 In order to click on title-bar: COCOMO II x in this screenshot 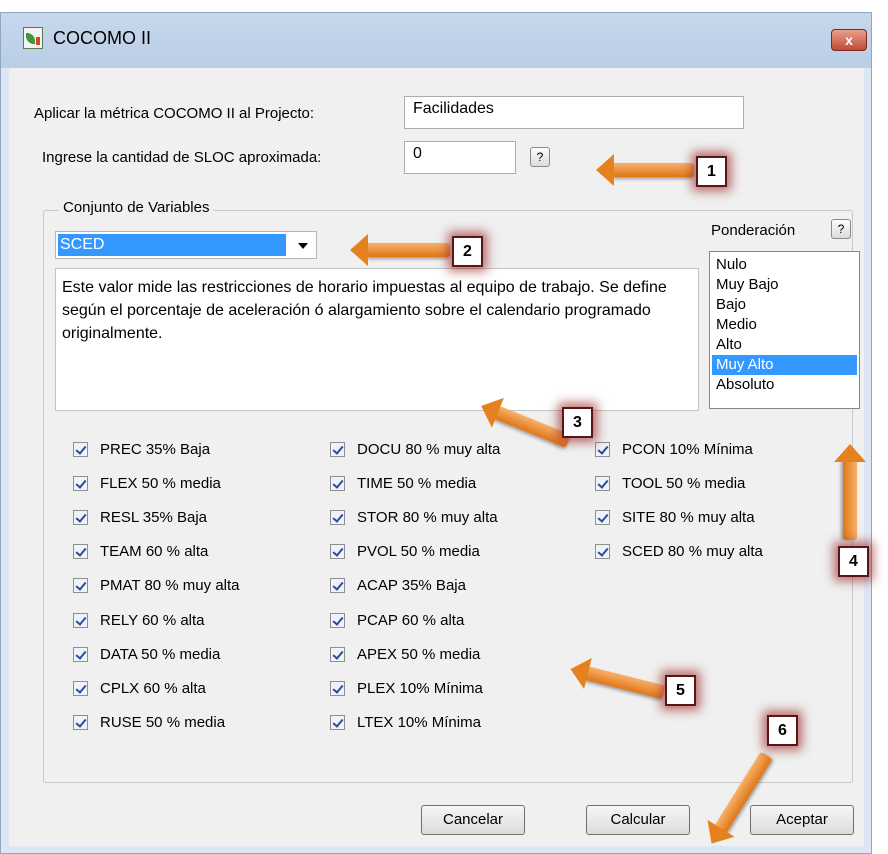, I will do `click(436, 40)`.